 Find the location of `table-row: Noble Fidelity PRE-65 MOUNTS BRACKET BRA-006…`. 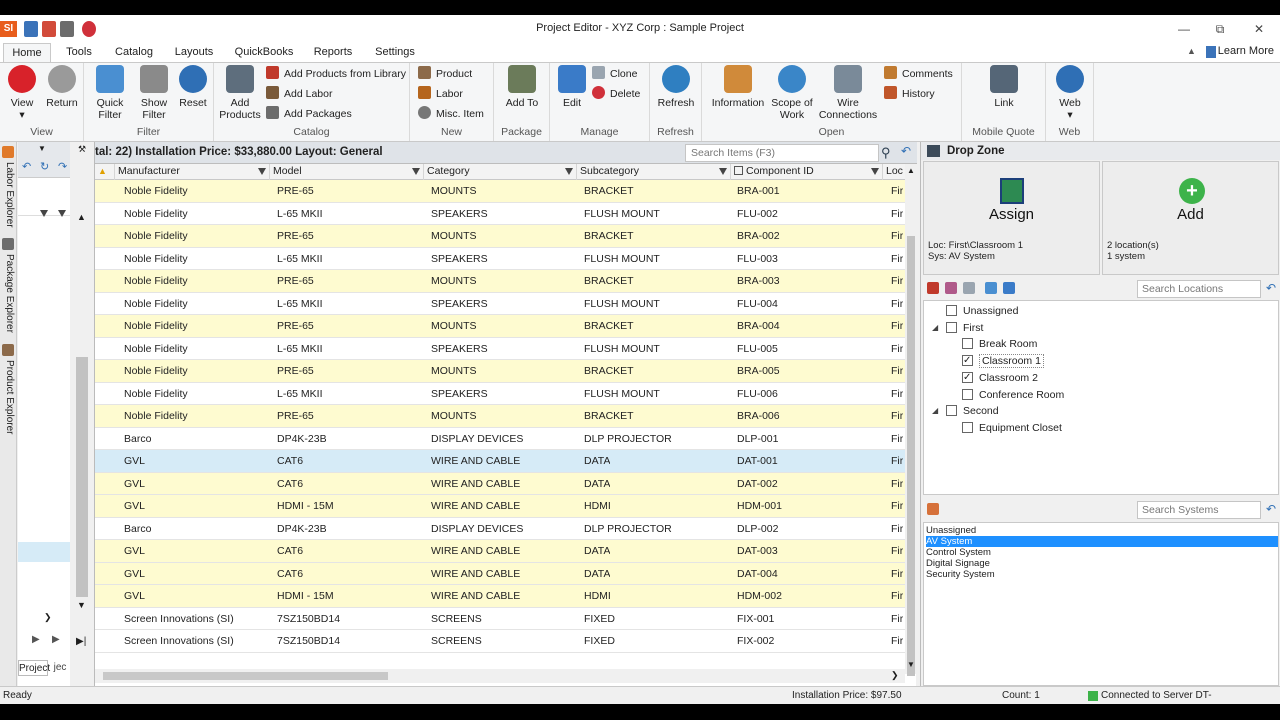

table-row: Noble Fidelity PRE-65 MOUNTS BRACKET BRA-006… is located at coordinates (500, 416).